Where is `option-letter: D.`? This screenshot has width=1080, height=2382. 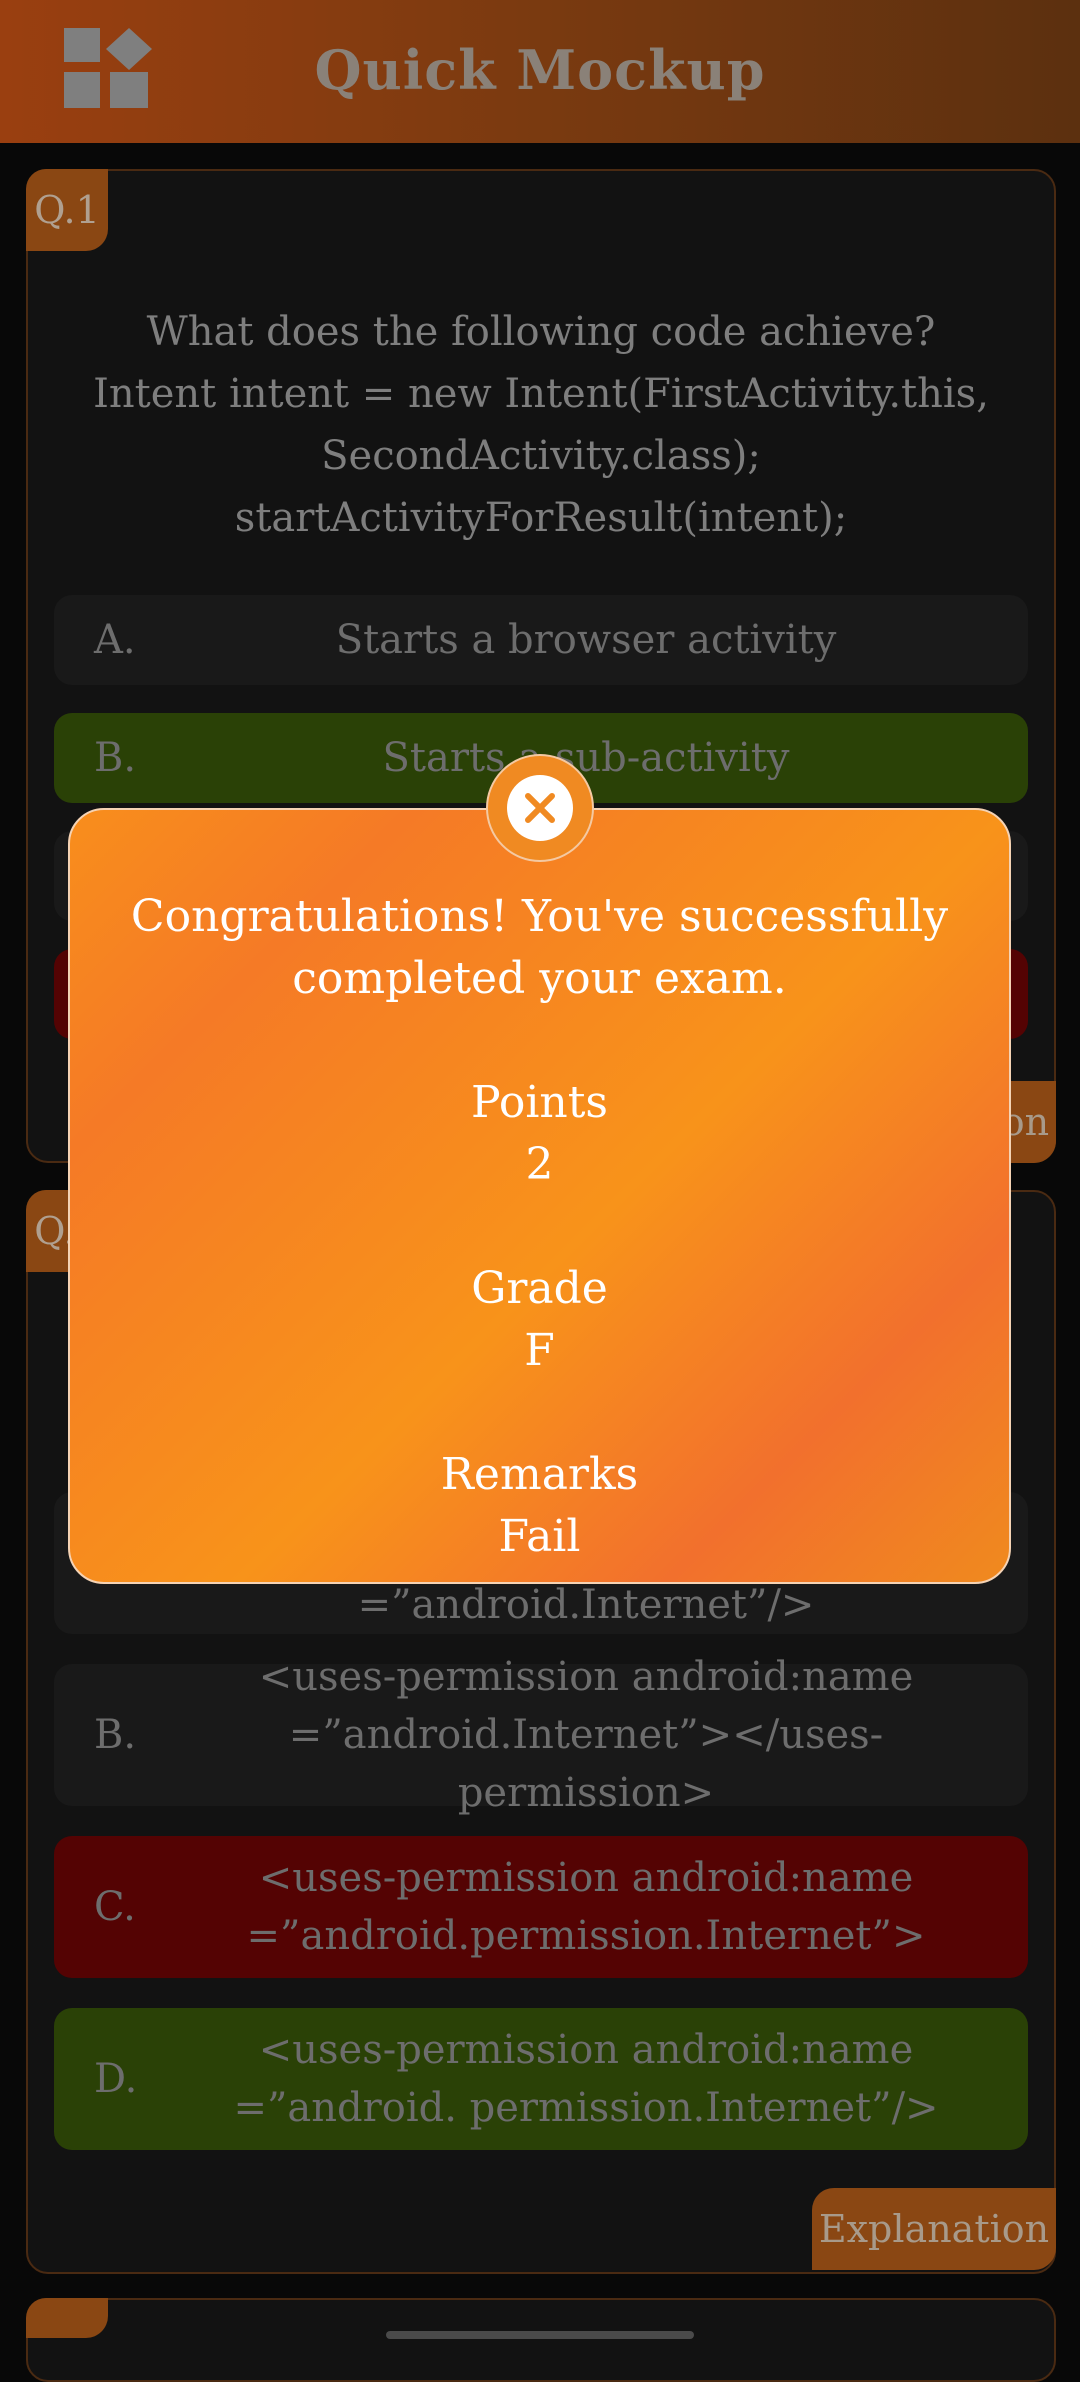
option-letter: D. is located at coordinates (116, 2079).